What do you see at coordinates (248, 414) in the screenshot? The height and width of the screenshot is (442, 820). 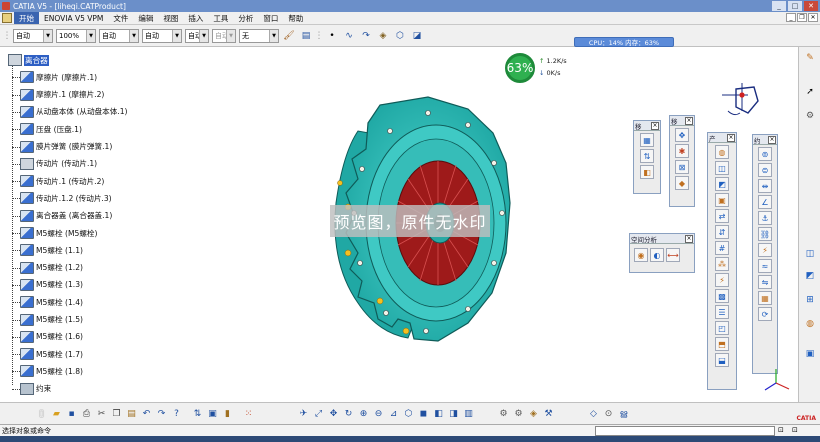 I see `grid-icon: ⁙` at bounding box center [248, 414].